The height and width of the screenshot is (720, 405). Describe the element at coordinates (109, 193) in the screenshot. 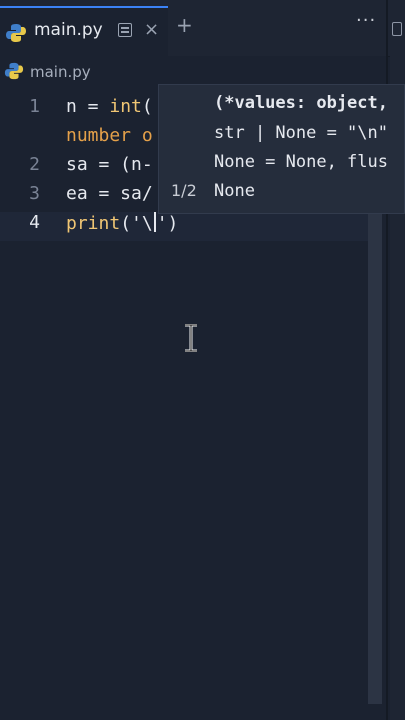

I see `code-text: ea = sa/` at that location.